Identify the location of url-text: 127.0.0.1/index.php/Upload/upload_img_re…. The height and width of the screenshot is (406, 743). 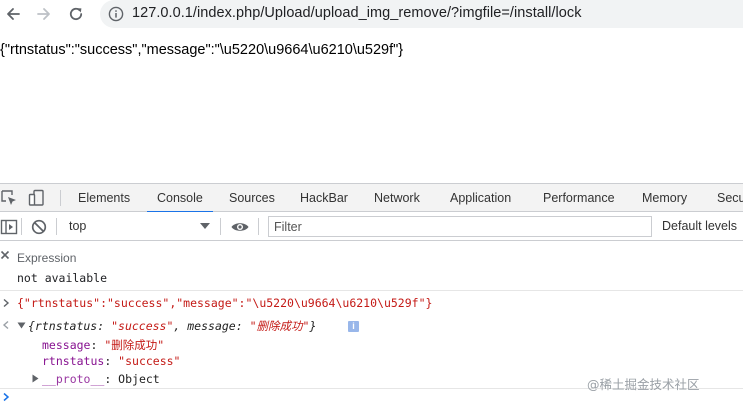
(357, 13).